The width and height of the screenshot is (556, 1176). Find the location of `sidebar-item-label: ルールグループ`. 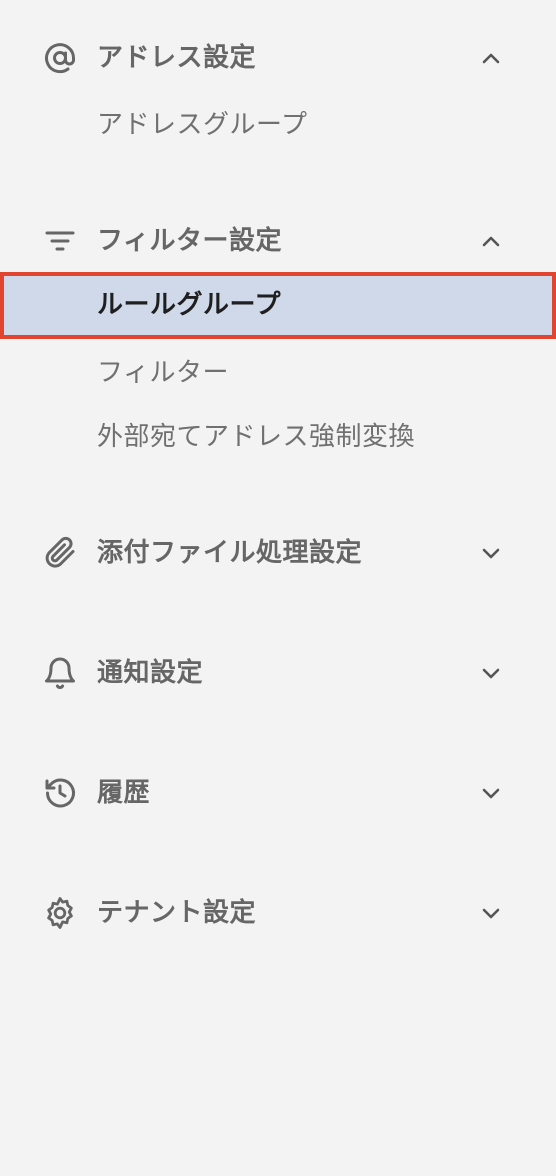

sidebar-item-label: ルールグループ is located at coordinates (189, 305).